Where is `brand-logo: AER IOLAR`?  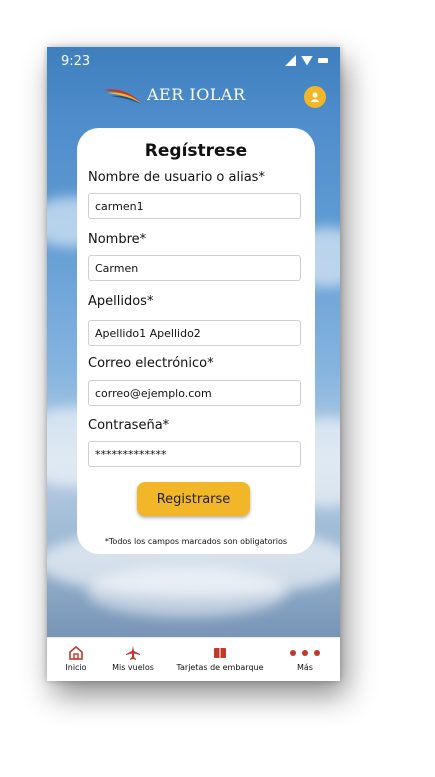 brand-logo: AER IOLAR is located at coordinates (173, 94).